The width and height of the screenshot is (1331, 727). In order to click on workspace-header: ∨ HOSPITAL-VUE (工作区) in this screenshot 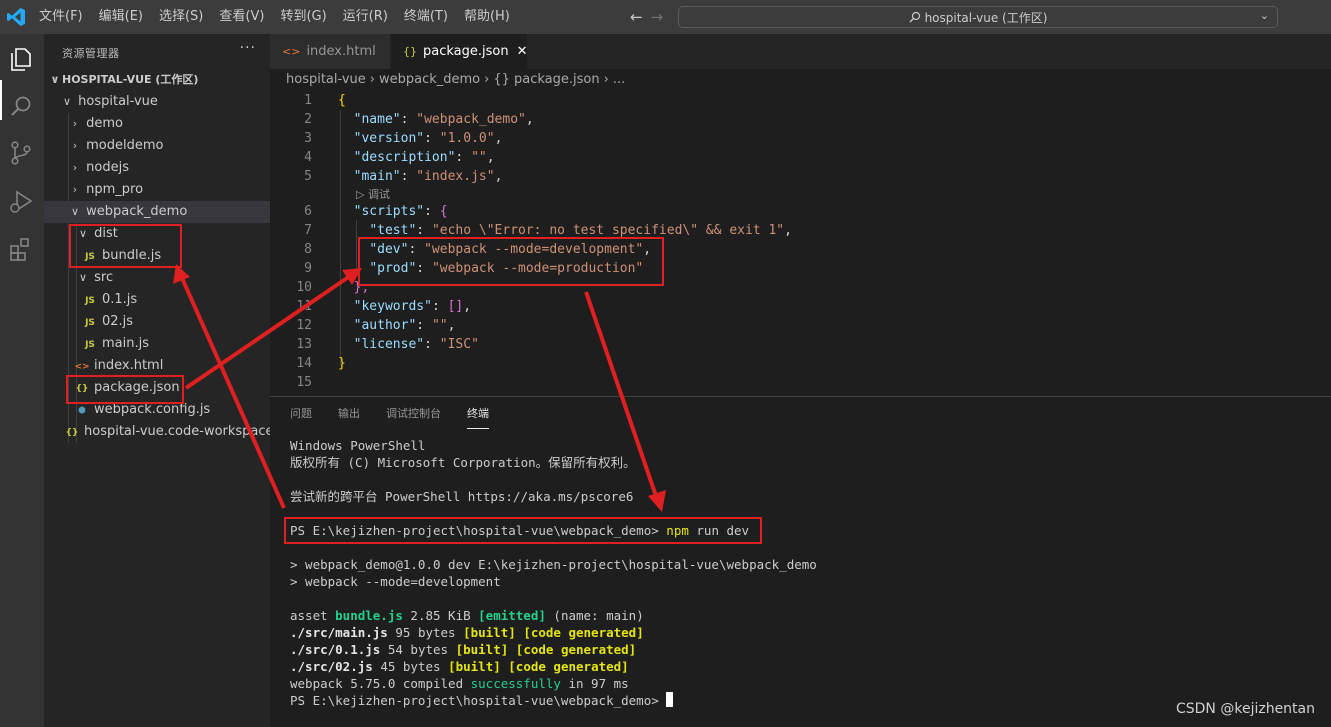, I will do `click(157, 80)`.